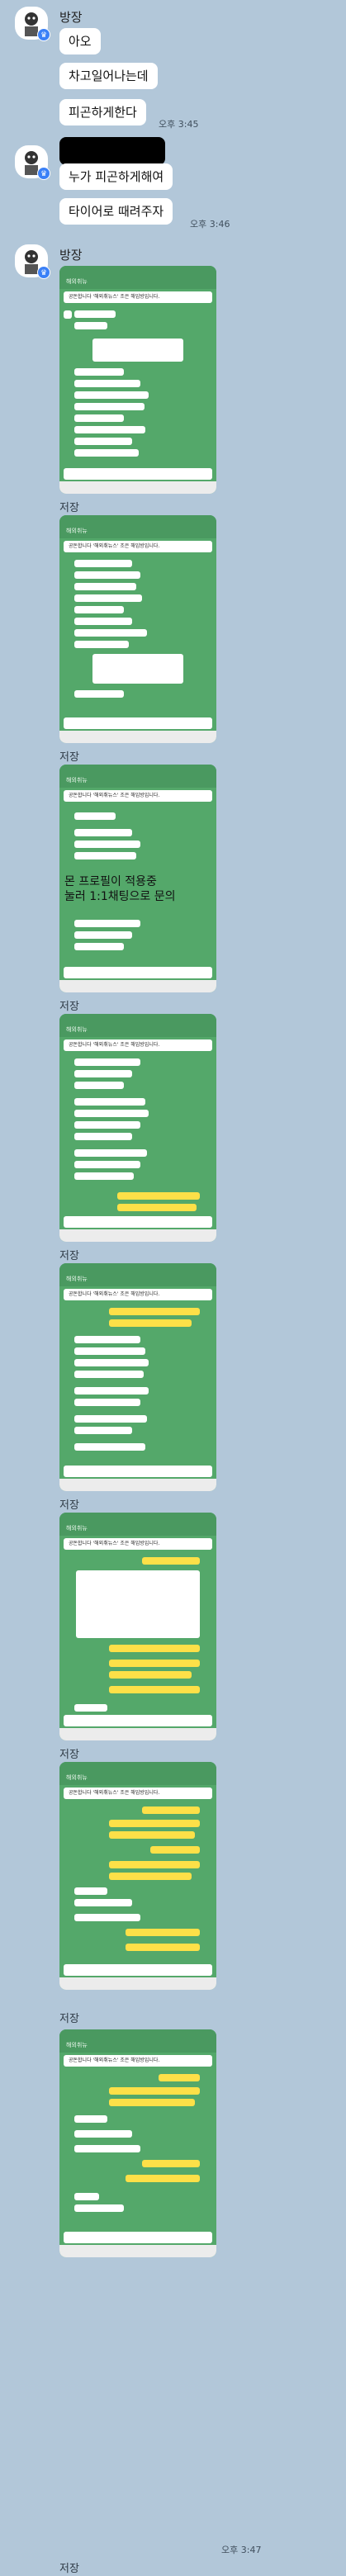 This screenshot has width=346, height=2576. Describe the element at coordinates (110, 881) in the screenshot. I see `overlay-text: 몬 프로필이 적용중` at that location.